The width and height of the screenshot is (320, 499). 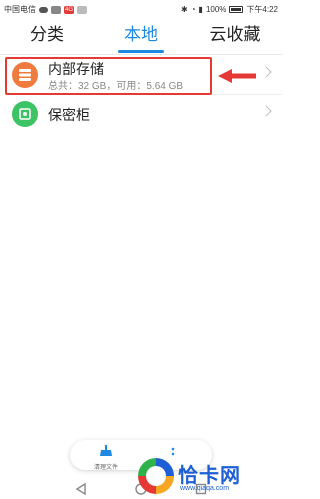 I want to click on battery-percent: 100%, so click(x=216, y=9).